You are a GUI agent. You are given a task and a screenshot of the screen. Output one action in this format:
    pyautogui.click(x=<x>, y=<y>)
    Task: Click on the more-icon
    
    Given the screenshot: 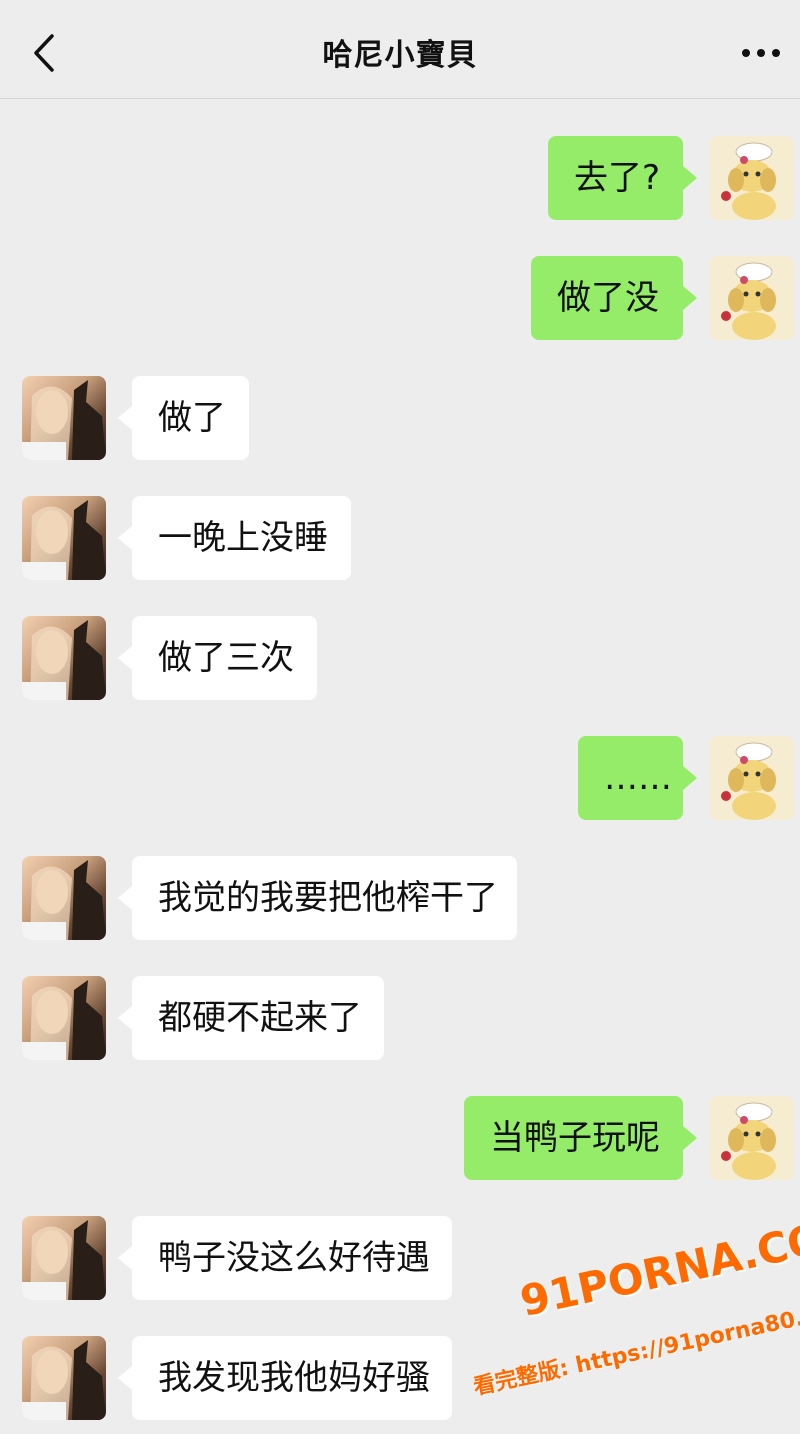 What is the action you would take?
    pyautogui.click(x=746, y=53)
    